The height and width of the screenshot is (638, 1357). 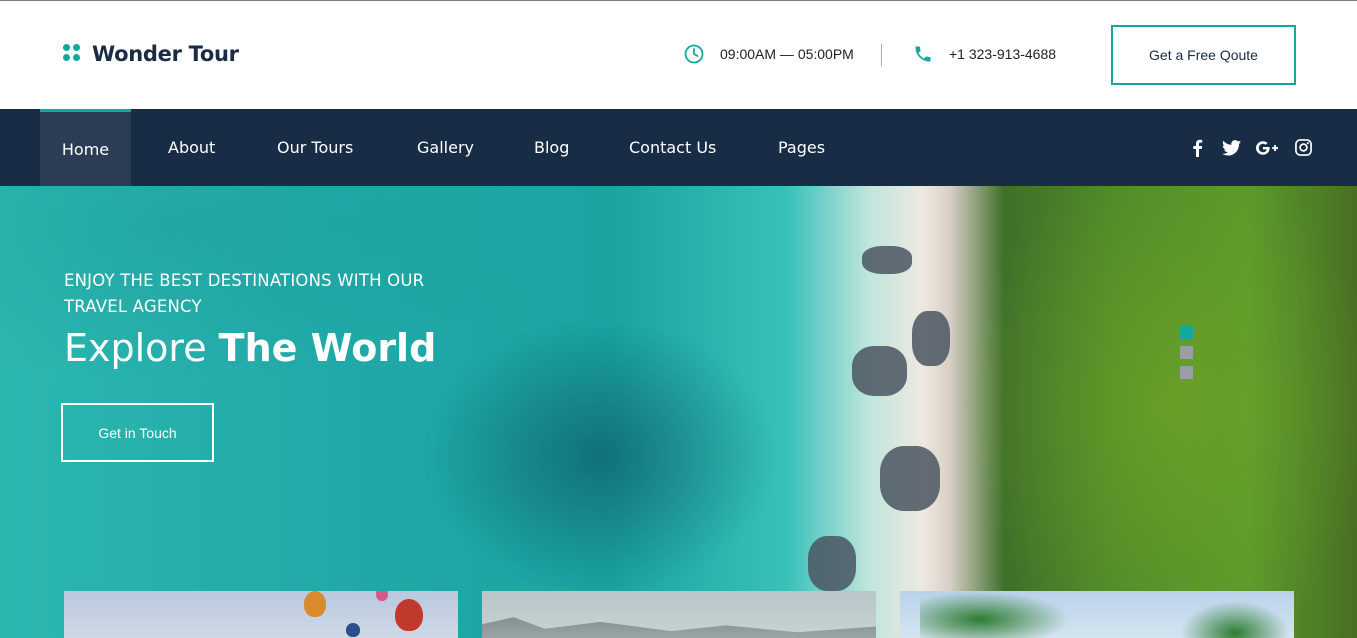 I want to click on nav-item-home: Home, so click(x=85, y=147).